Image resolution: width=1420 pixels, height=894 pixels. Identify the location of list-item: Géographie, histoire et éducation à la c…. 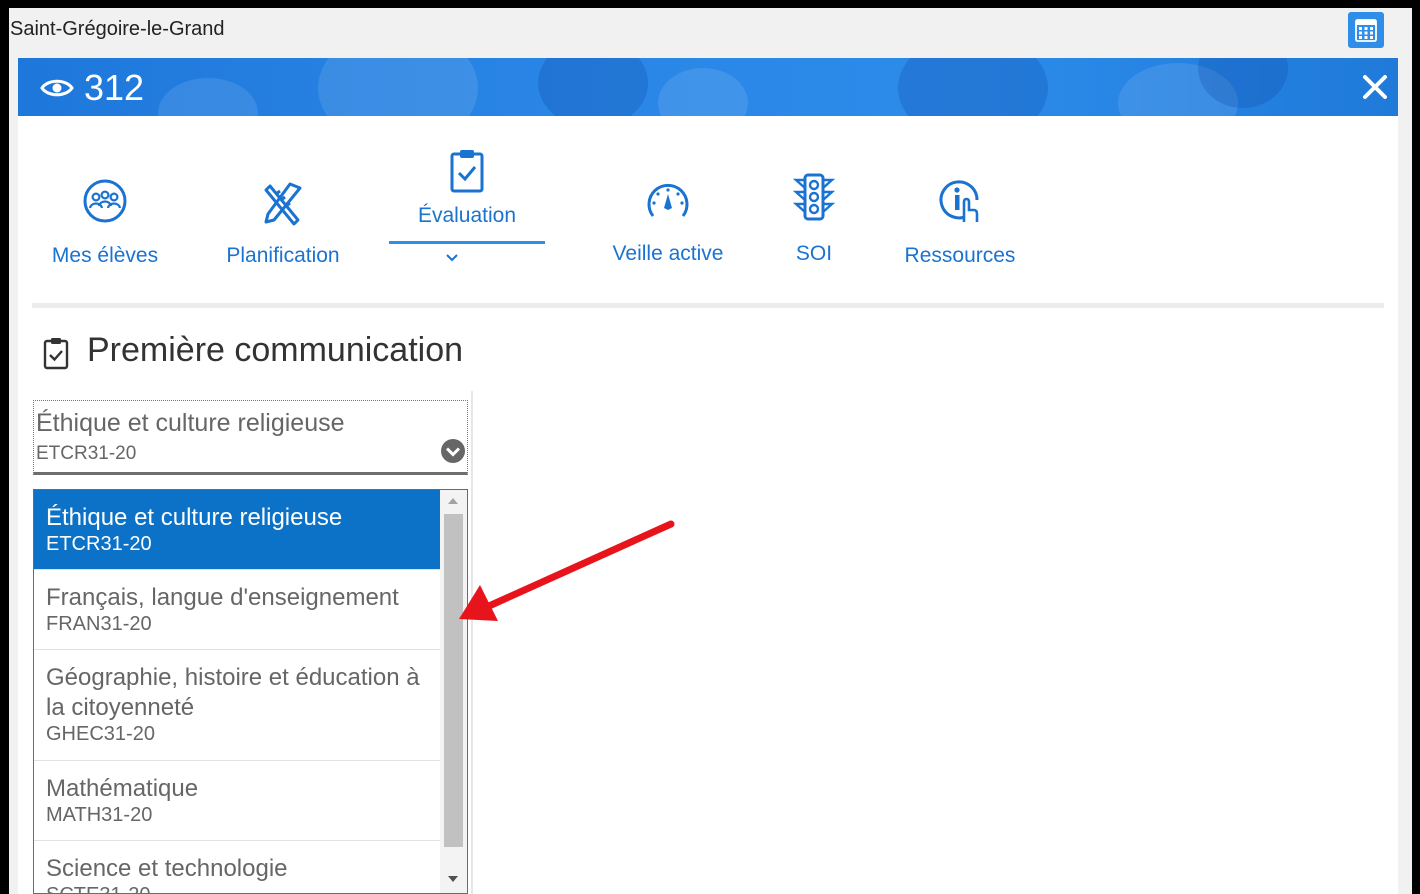
(237, 705).